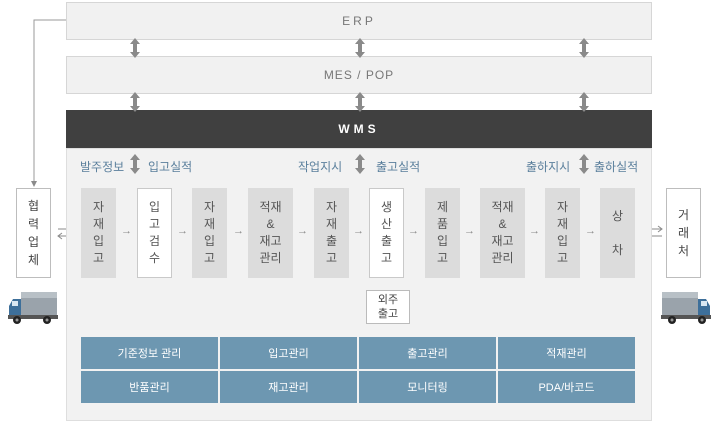 The height and width of the screenshot is (422, 720). Describe the element at coordinates (270, 233) in the screenshot. I see `process-loading-inventory-1: 적재 & 재고 관리` at that location.